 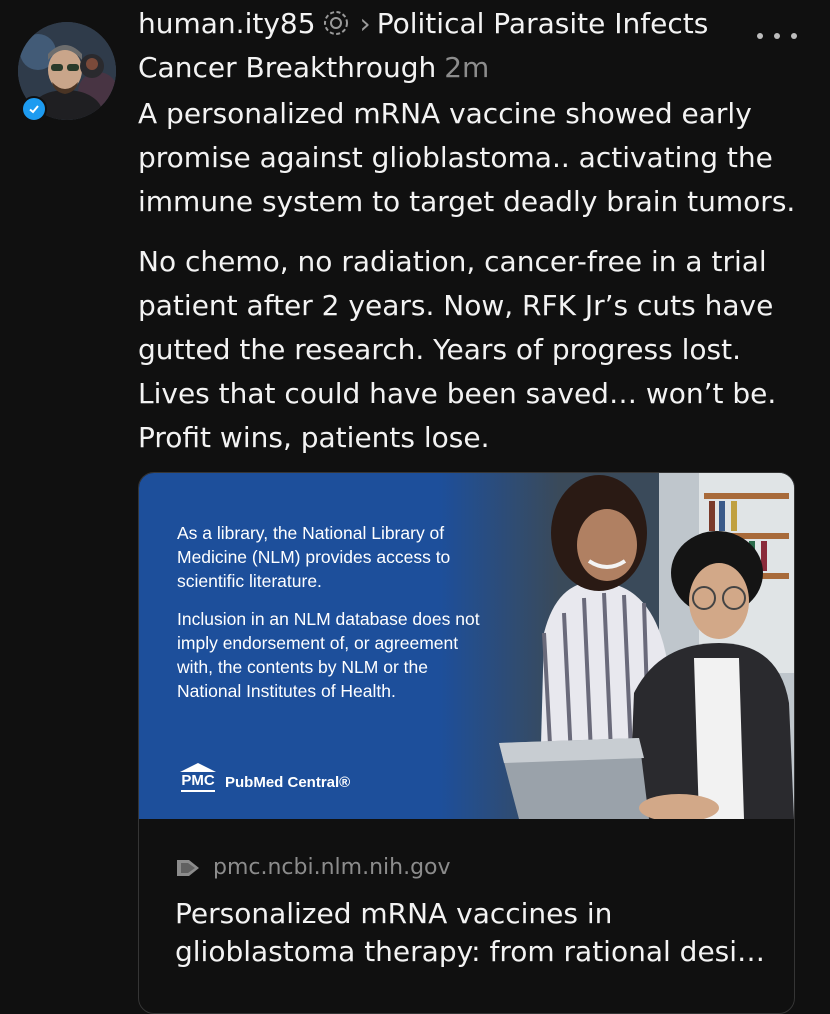 What do you see at coordinates (365, 23) in the screenshot?
I see `chevron-right-icon: ›` at bounding box center [365, 23].